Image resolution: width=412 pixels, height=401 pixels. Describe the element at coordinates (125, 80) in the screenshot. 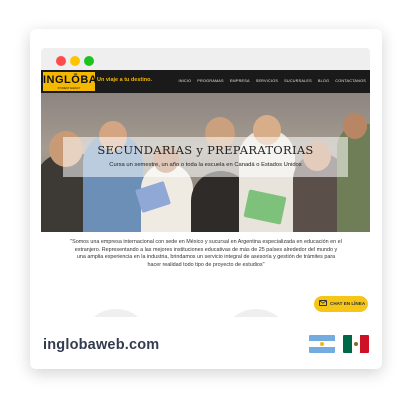

I see `tagline: Un viaje a tu destino.` at that location.